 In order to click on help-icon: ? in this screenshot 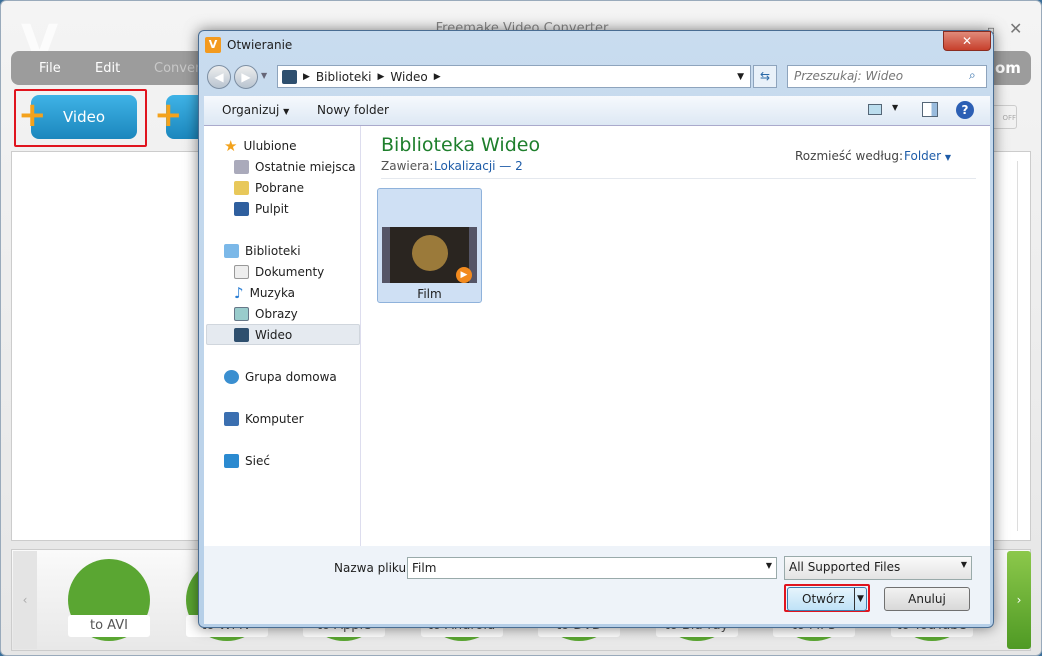, I will do `click(965, 110)`.